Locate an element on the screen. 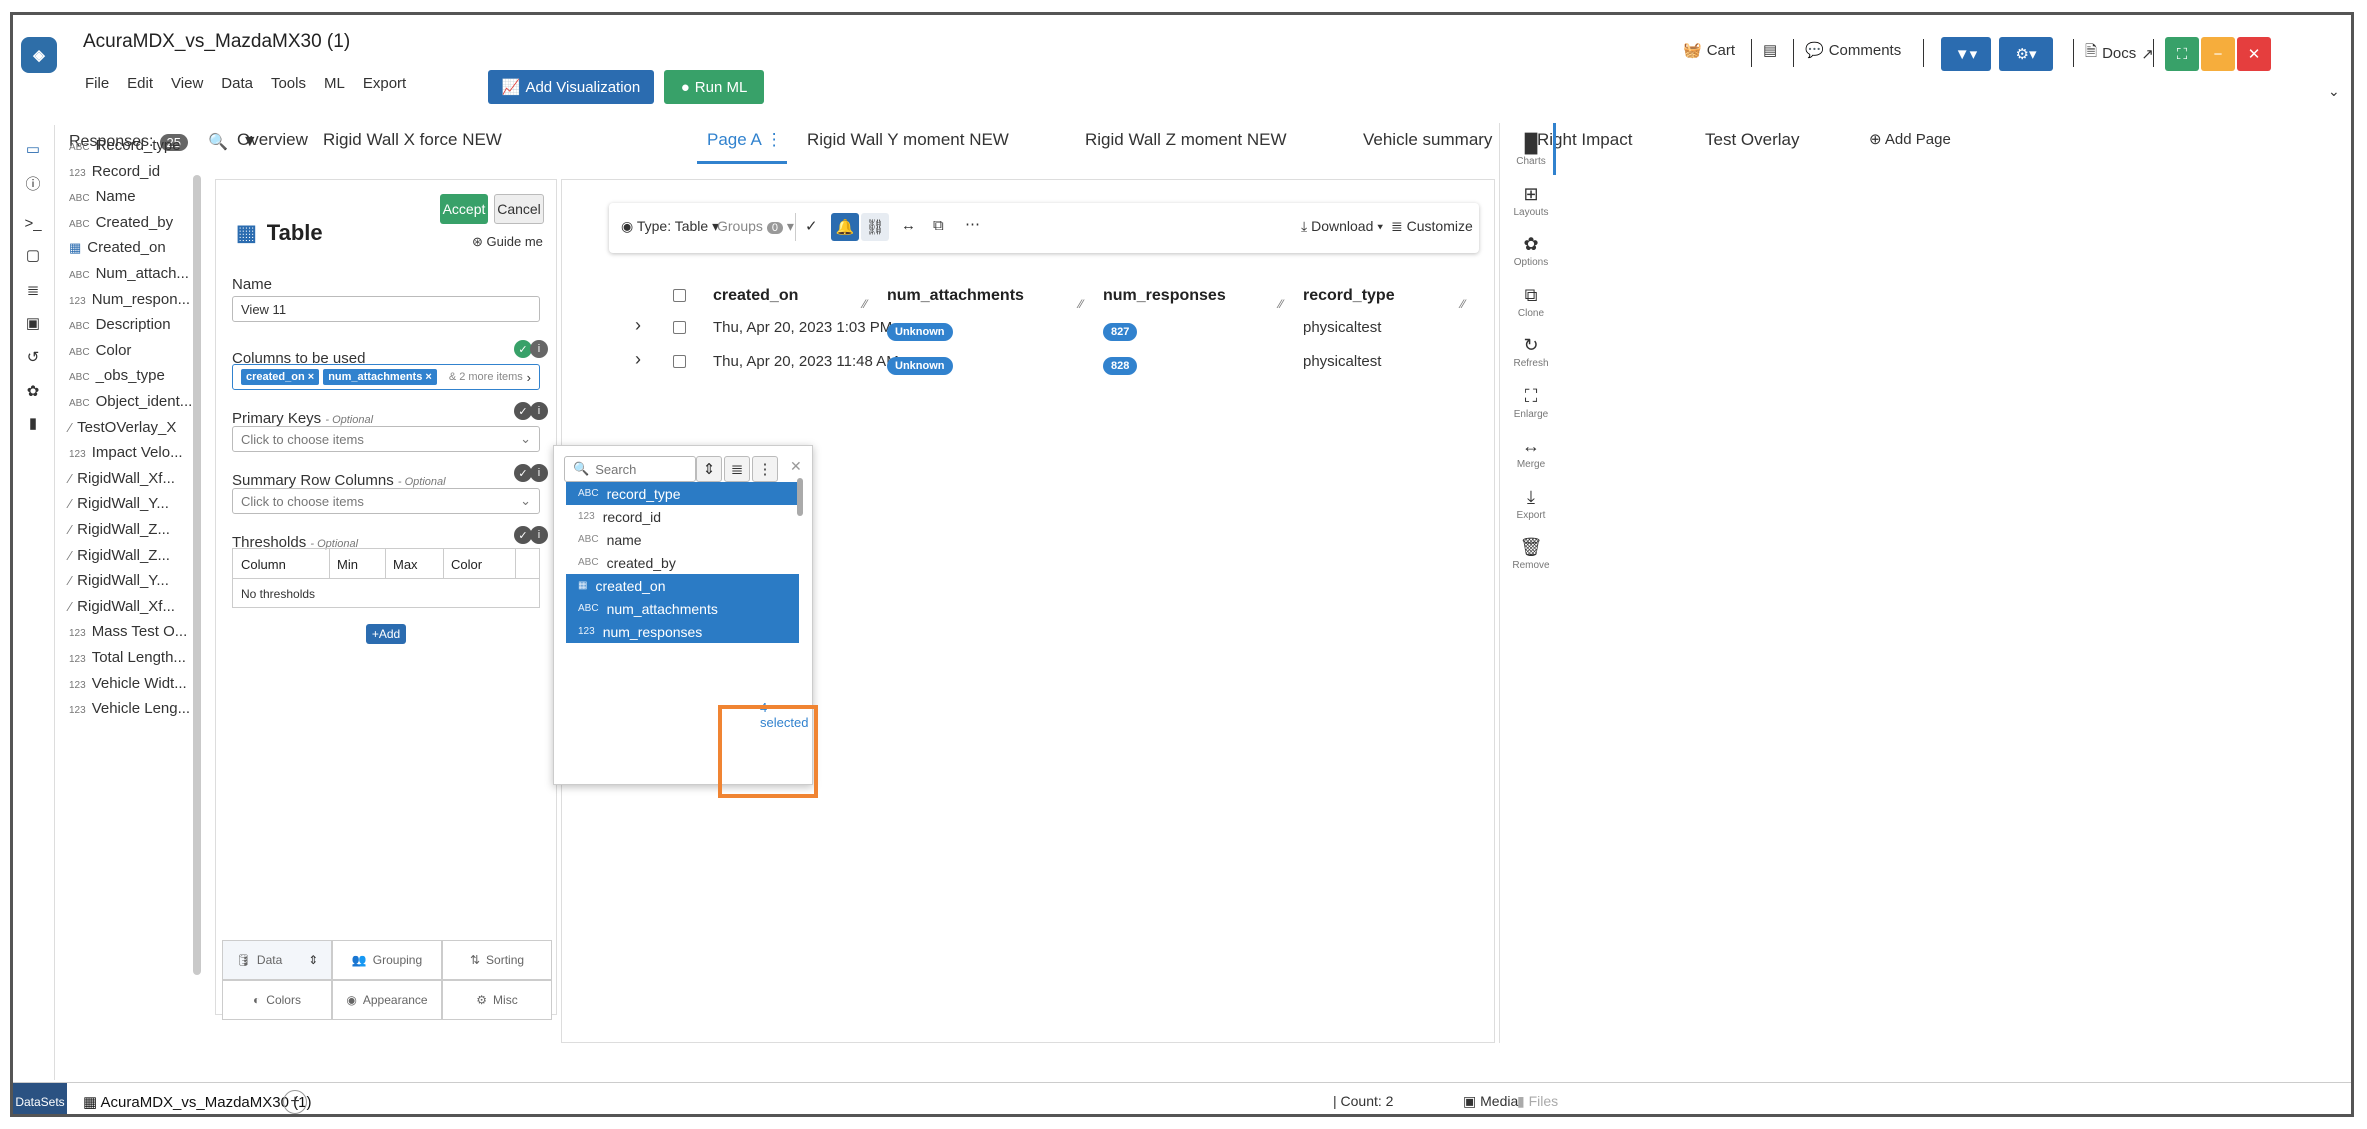  run-ml-button: ● Run ML is located at coordinates (714, 87).